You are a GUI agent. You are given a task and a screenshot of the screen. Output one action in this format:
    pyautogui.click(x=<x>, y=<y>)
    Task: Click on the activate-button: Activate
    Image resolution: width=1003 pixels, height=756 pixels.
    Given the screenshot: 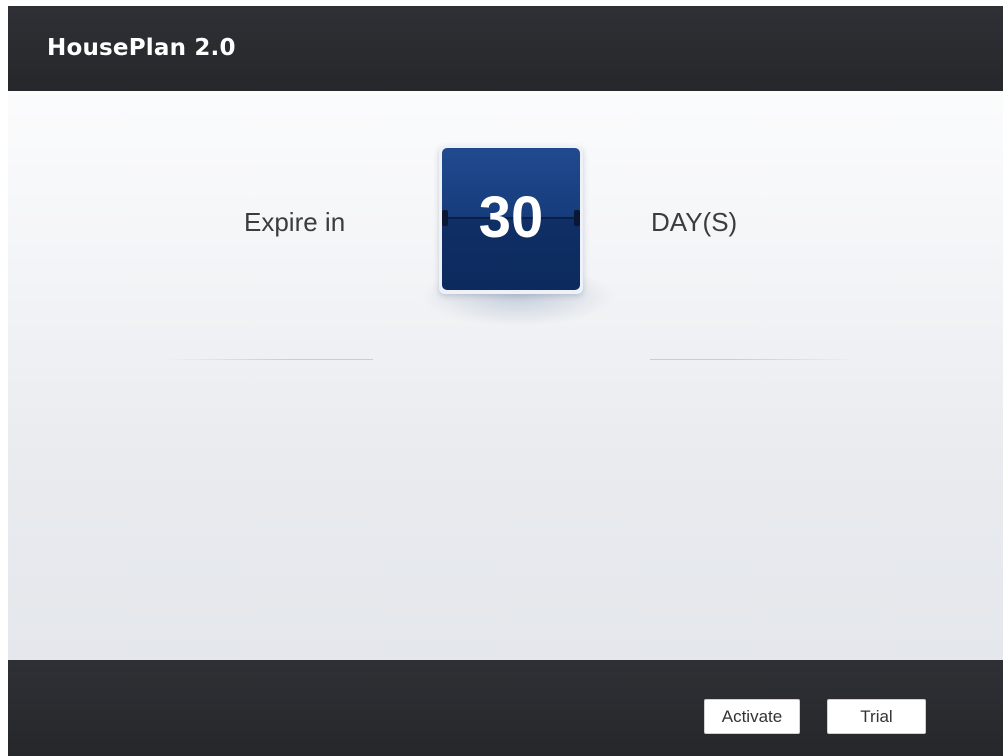 What is the action you would take?
    pyautogui.click(x=752, y=716)
    